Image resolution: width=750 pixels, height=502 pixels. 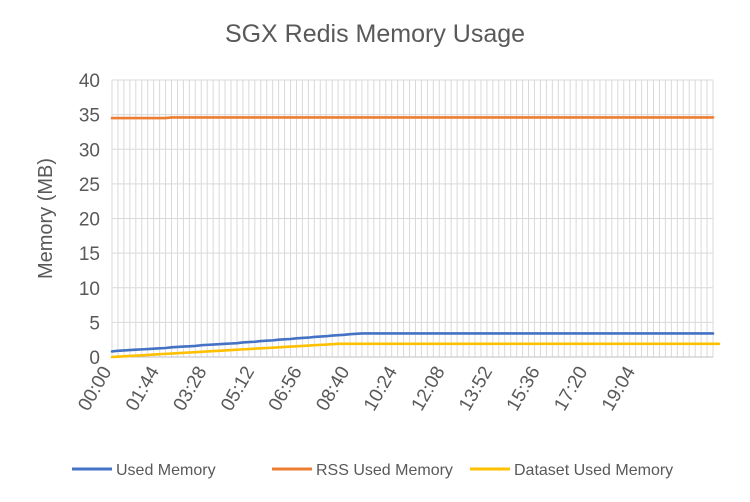 I want to click on legend-label: RSS Used Memory, so click(x=384, y=470).